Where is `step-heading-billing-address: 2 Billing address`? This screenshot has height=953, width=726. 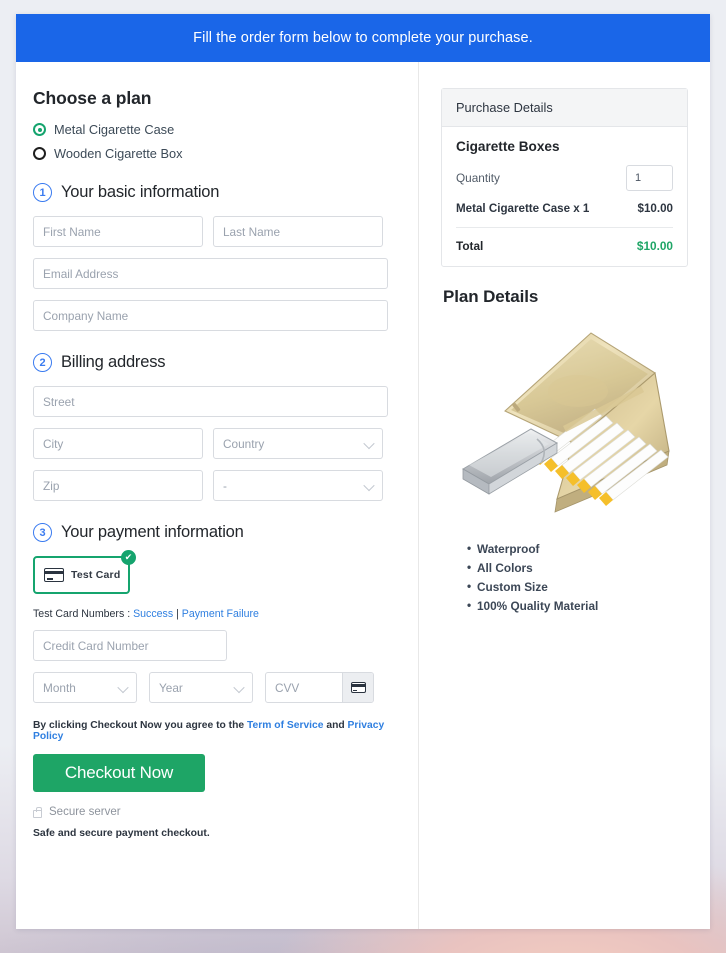
step-heading-billing-address: 2 Billing address is located at coordinates (210, 362).